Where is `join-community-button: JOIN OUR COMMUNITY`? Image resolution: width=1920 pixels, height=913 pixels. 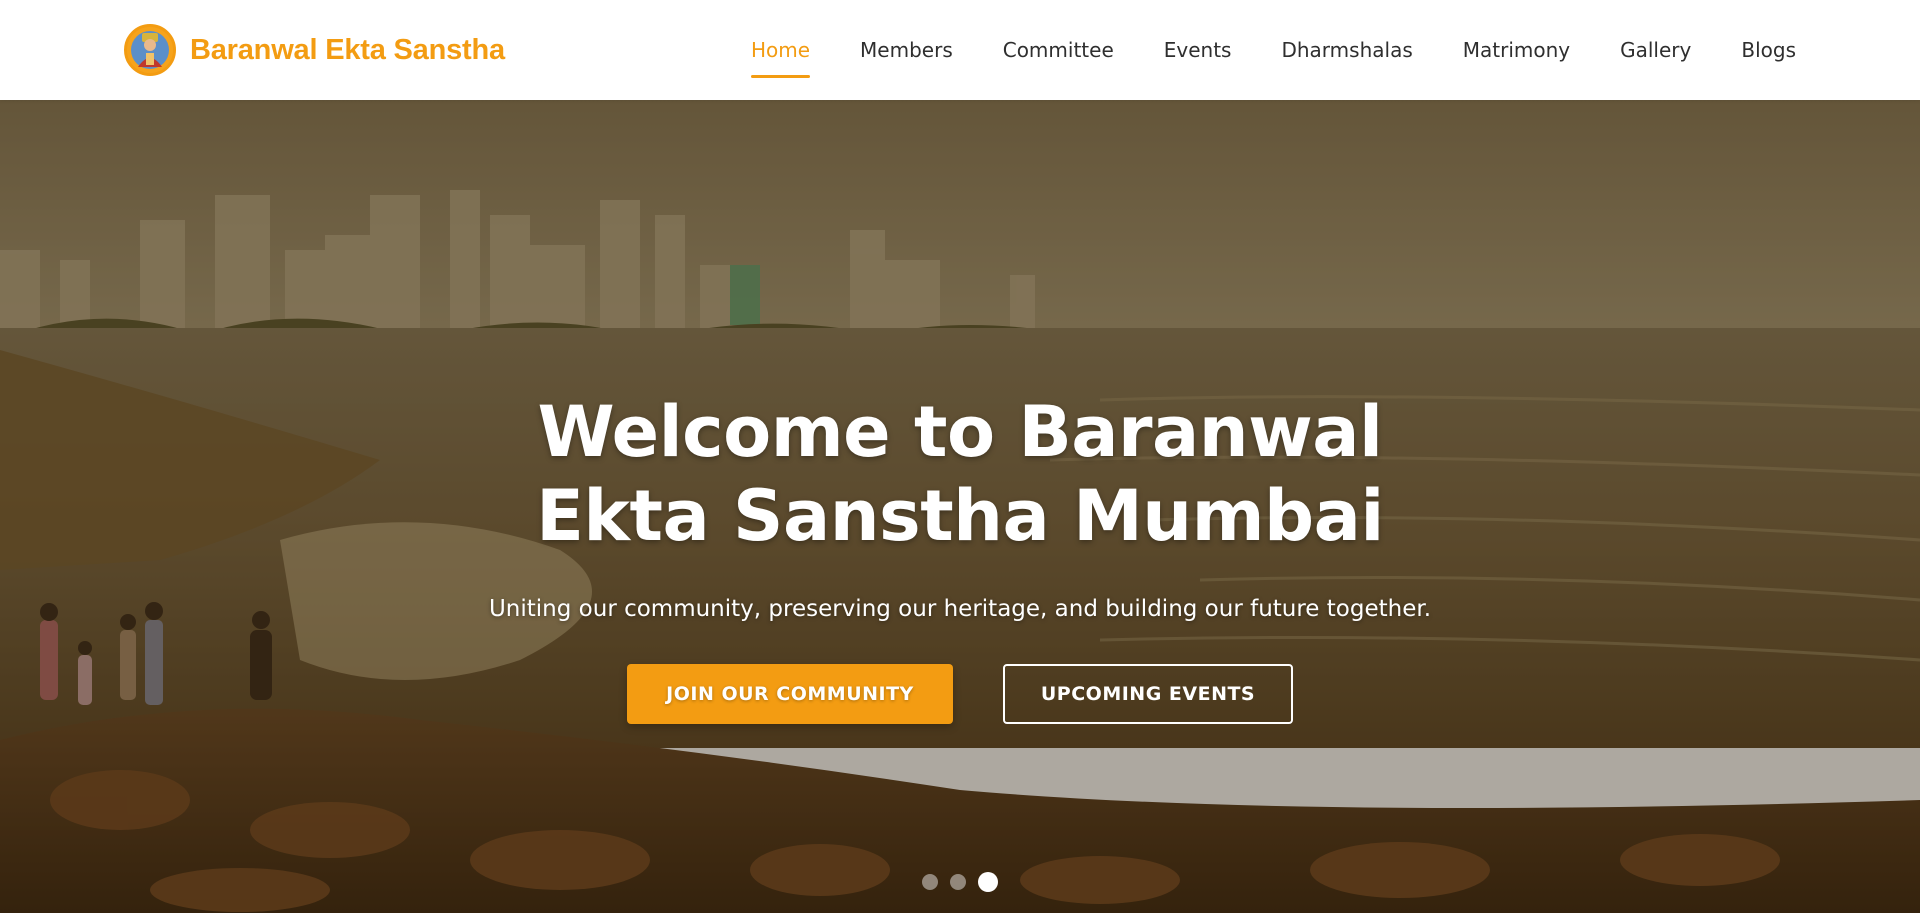 join-community-button: JOIN OUR COMMUNITY is located at coordinates (790, 694).